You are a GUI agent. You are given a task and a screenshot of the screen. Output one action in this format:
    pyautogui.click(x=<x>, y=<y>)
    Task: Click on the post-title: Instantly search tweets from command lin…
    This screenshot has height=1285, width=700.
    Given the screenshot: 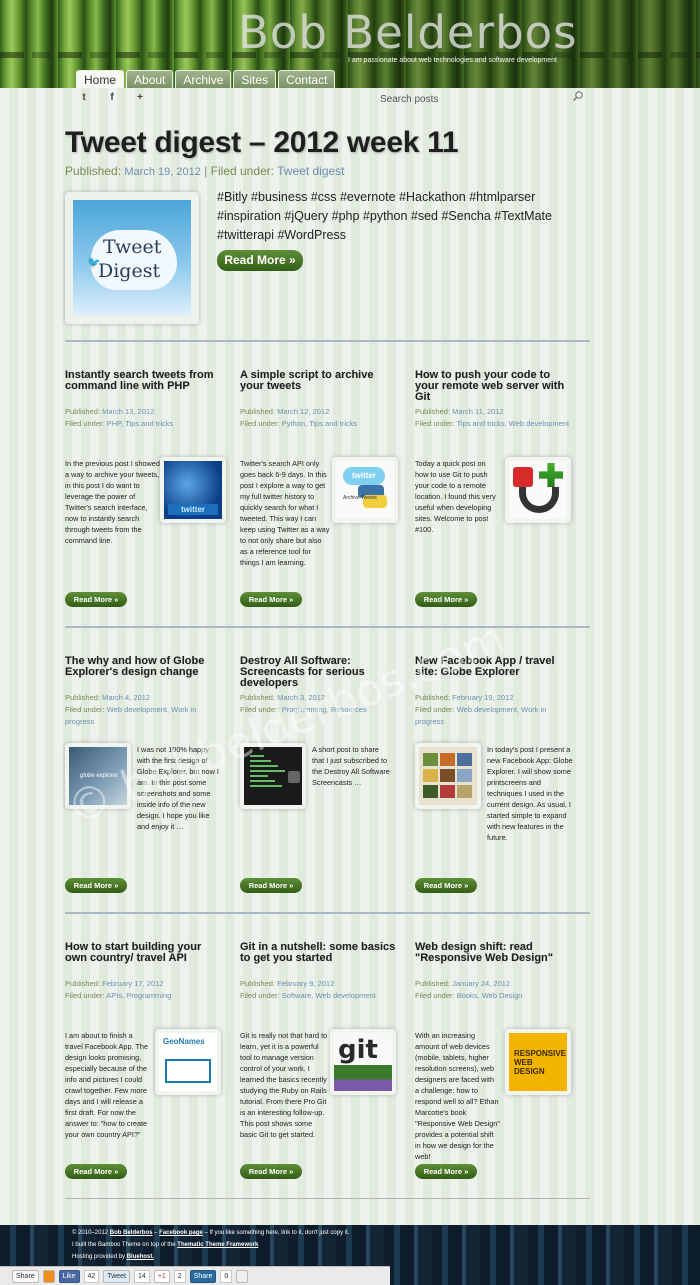 What is the action you would take?
    pyautogui.click(x=144, y=381)
    